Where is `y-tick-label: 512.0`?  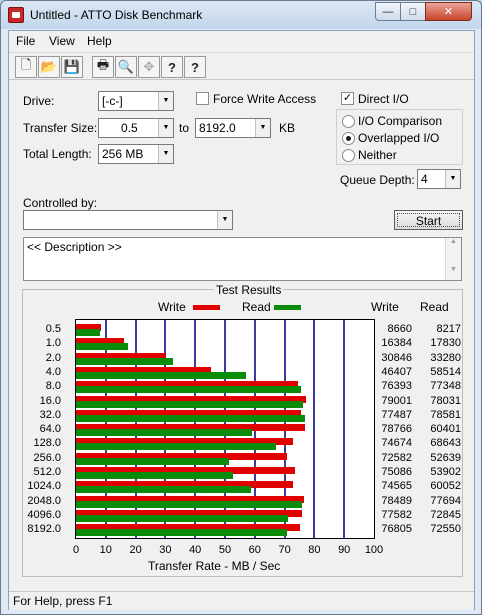
y-tick-label: 512.0 is located at coordinates (47, 472).